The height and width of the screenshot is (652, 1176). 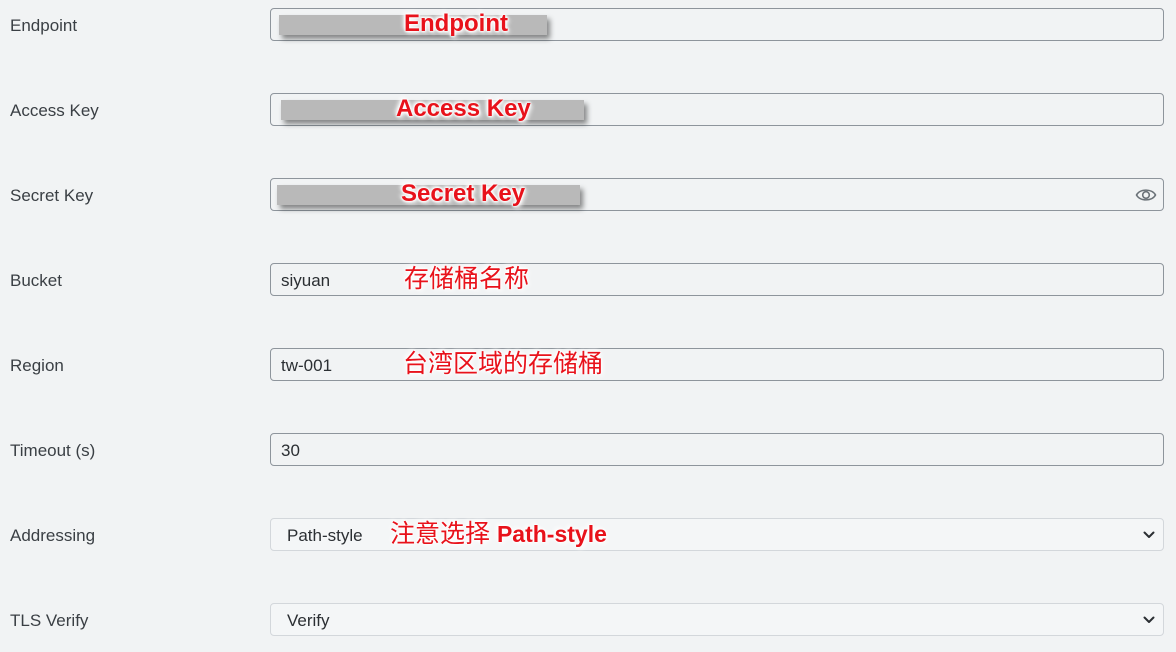 What do you see at coordinates (463, 108) in the screenshot?
I see `access-key-annotation: Access Key` at bounding box center [463, 108].